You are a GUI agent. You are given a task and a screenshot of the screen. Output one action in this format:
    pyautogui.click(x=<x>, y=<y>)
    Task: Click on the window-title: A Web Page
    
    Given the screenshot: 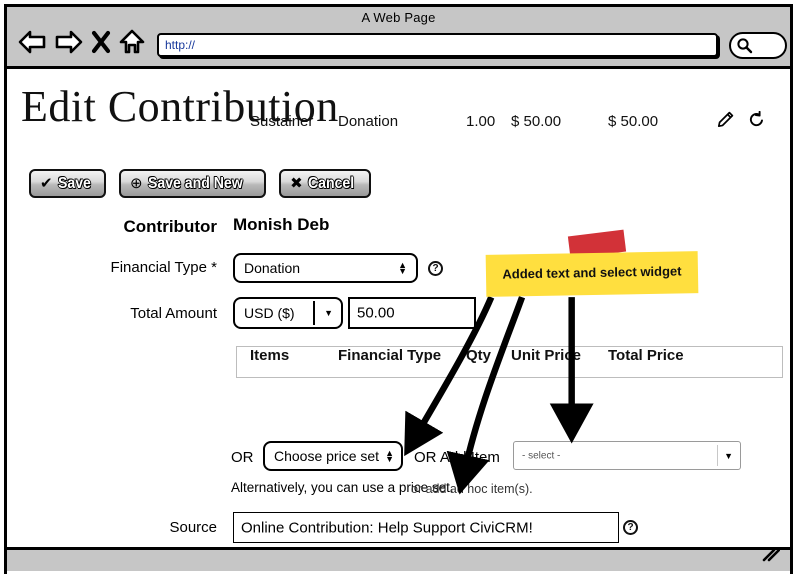 What is the action you would take?
    pyautogui.click(x=398, y=17)
    